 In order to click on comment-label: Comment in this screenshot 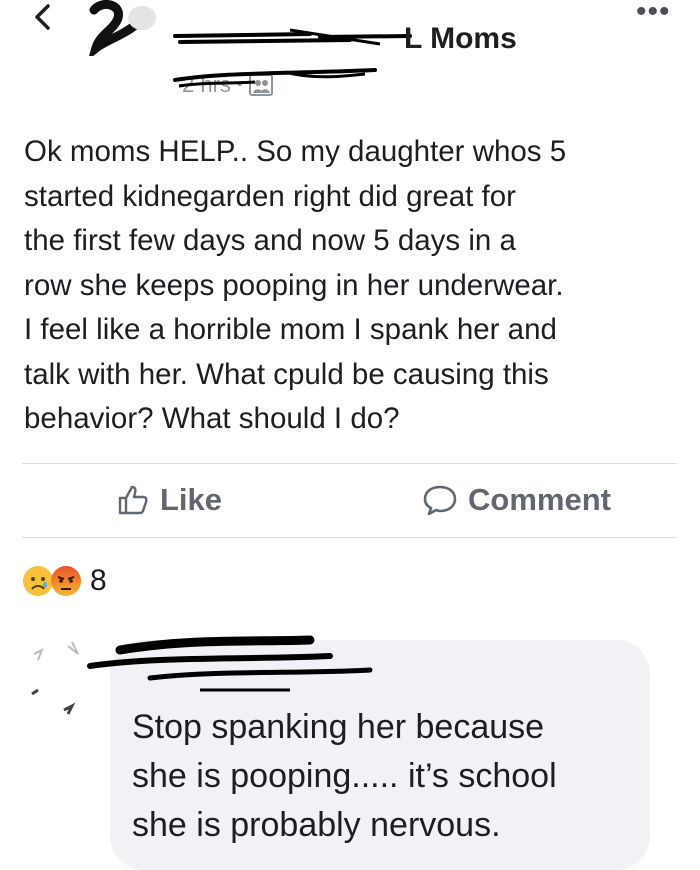, I will do `click(539, 499)`.